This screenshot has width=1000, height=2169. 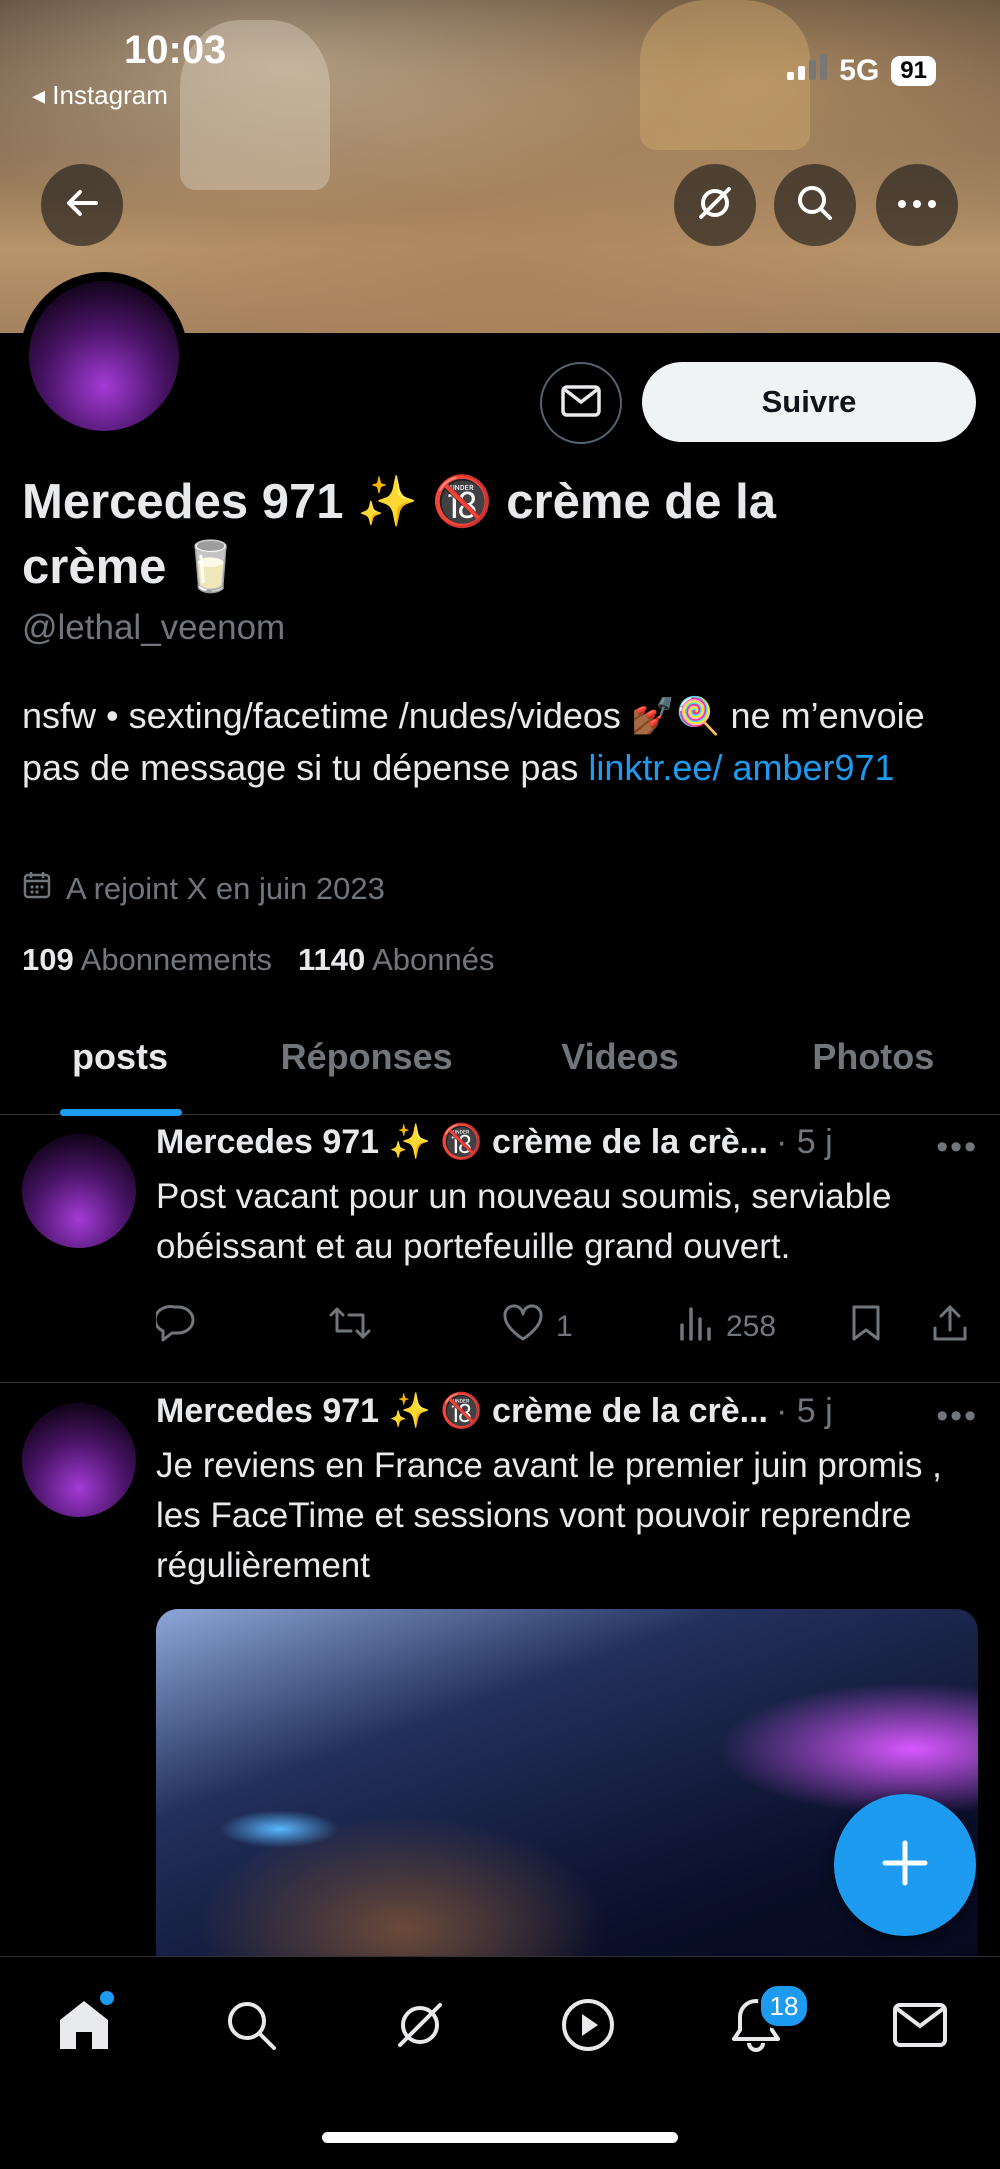 I want to click on repost-icon, so click(x=350, y=1327).